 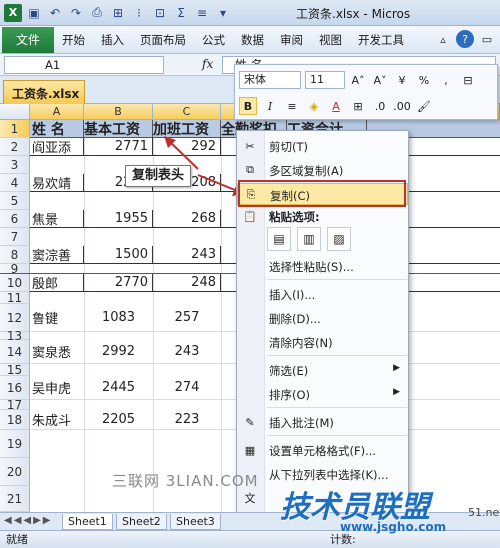 I want to click on tab-review: 审阅, so click(x=291, y=40).